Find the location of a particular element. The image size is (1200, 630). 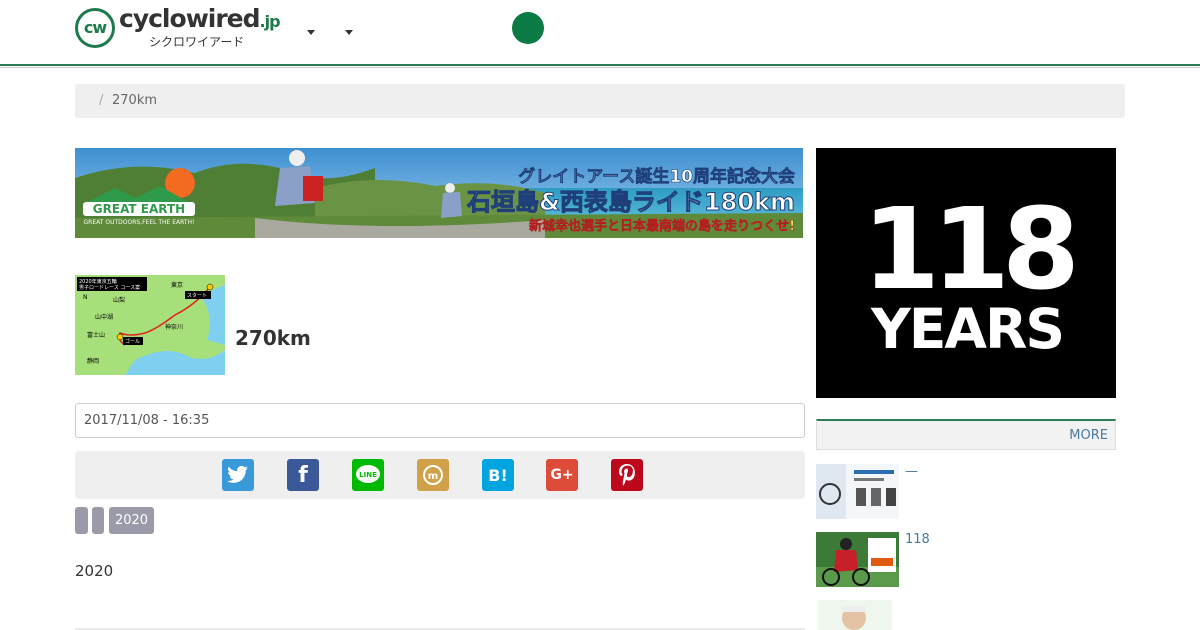

sidebar-list-item: — is located at coordinates (966, 492).